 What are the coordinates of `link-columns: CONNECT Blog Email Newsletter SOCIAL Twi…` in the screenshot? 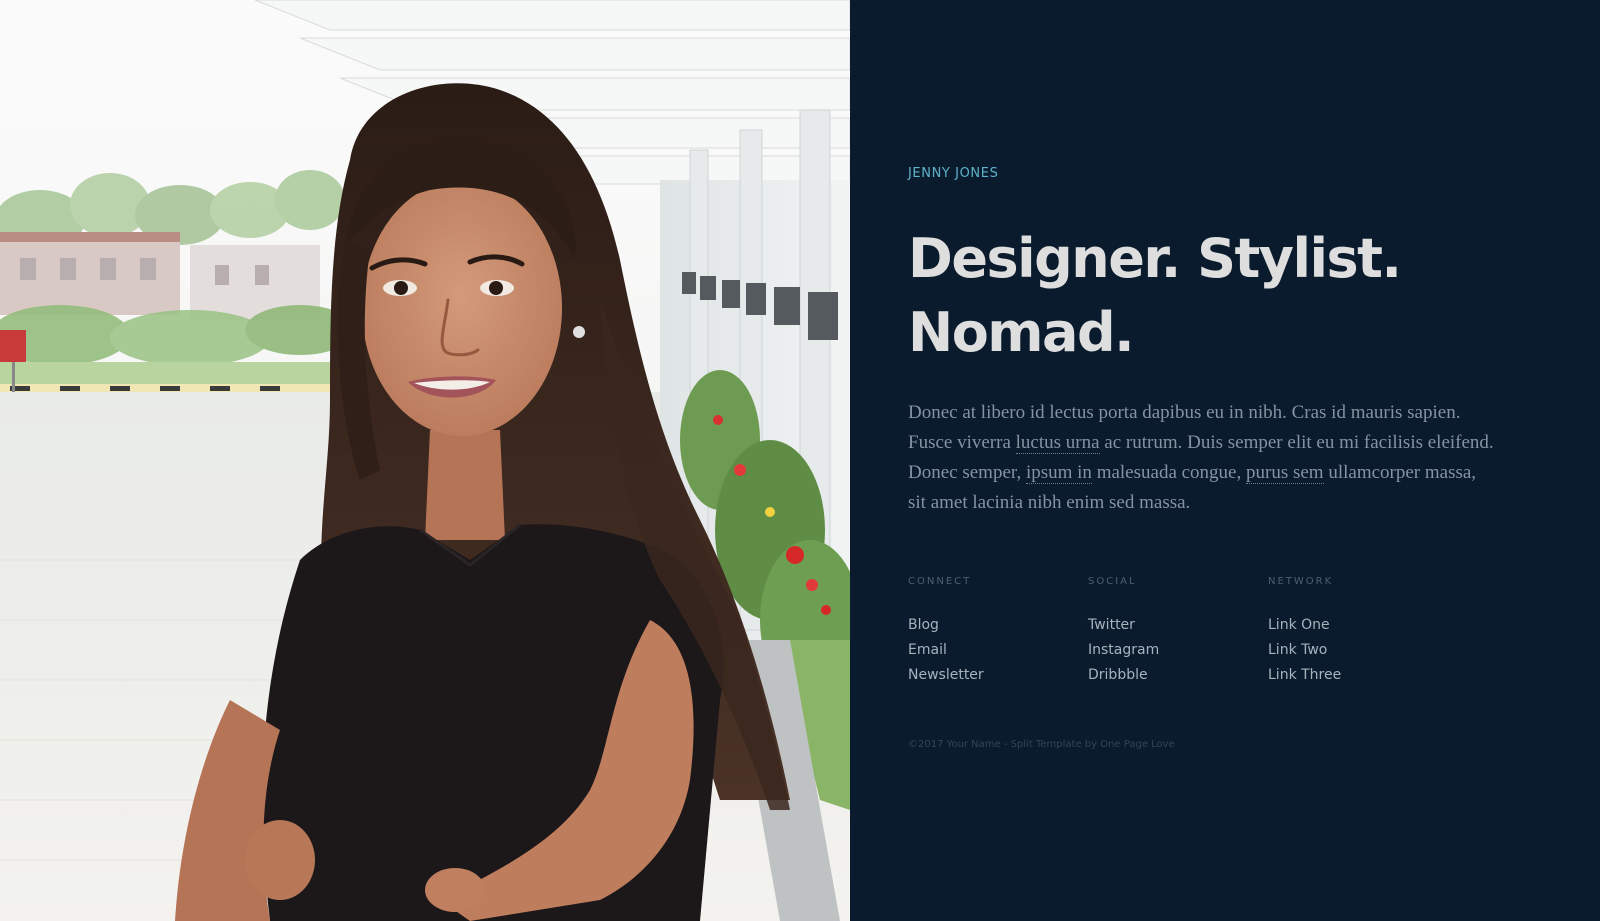 It's located at (1188, 636).